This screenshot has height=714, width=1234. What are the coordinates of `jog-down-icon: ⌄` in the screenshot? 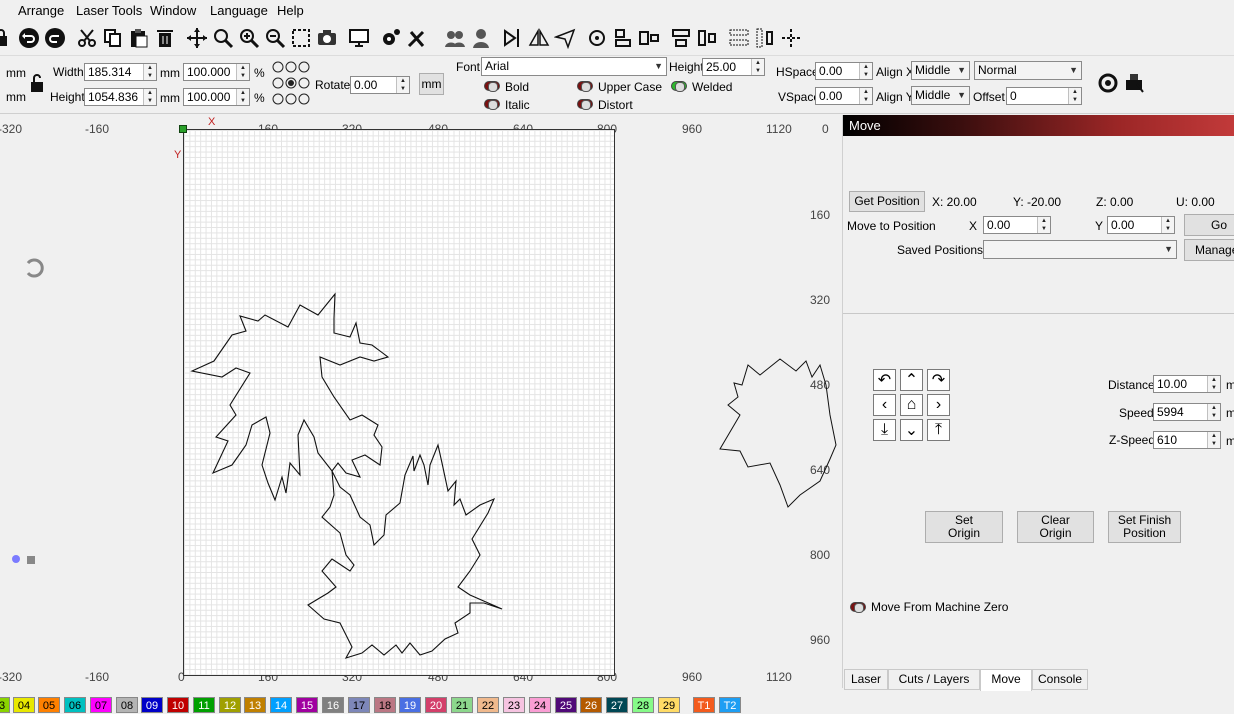 It's located at (911, 430).